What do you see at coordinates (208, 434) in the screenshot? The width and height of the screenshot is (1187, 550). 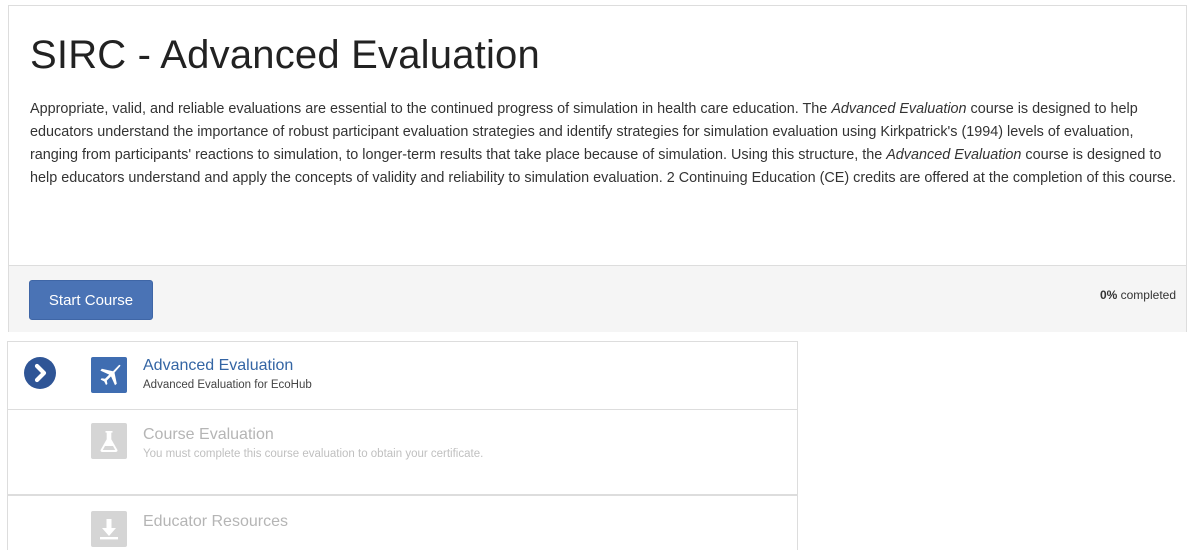 I see `module-title: Course Evaluation` at bounding box center [208, 434].